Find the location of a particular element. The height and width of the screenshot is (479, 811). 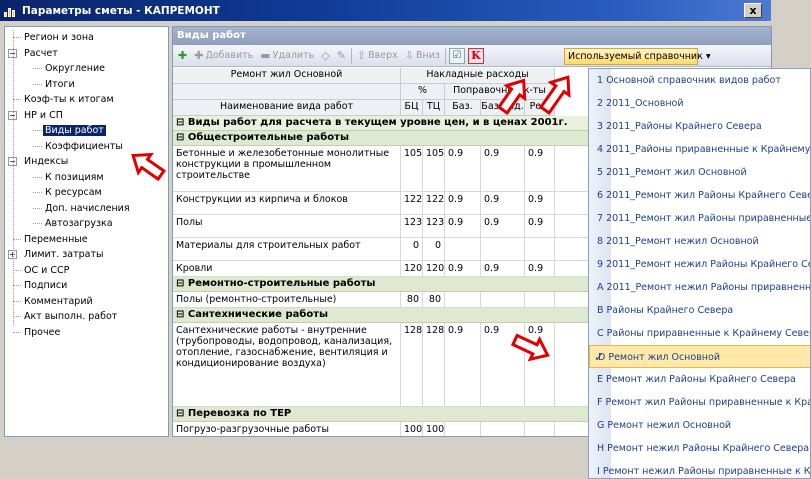

tree-item: К позициям is located at coordinates (74, 177).